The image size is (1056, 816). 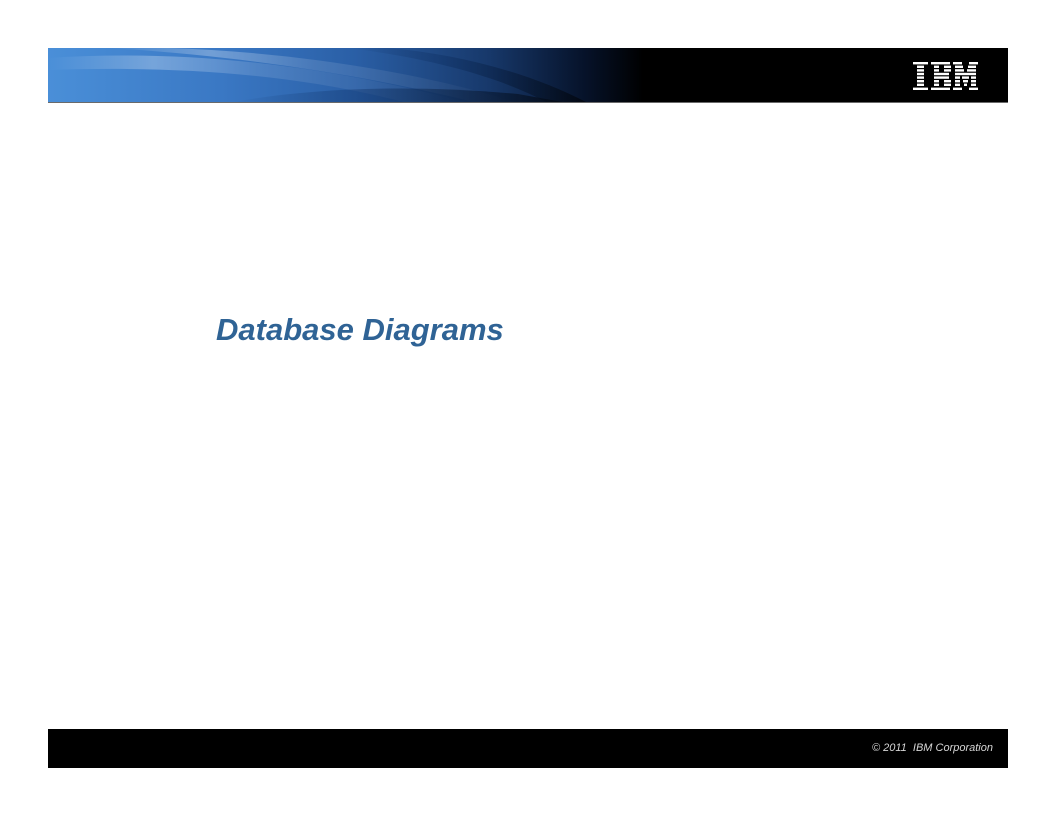 I want to click on header-band, so click(x=528, y=75).